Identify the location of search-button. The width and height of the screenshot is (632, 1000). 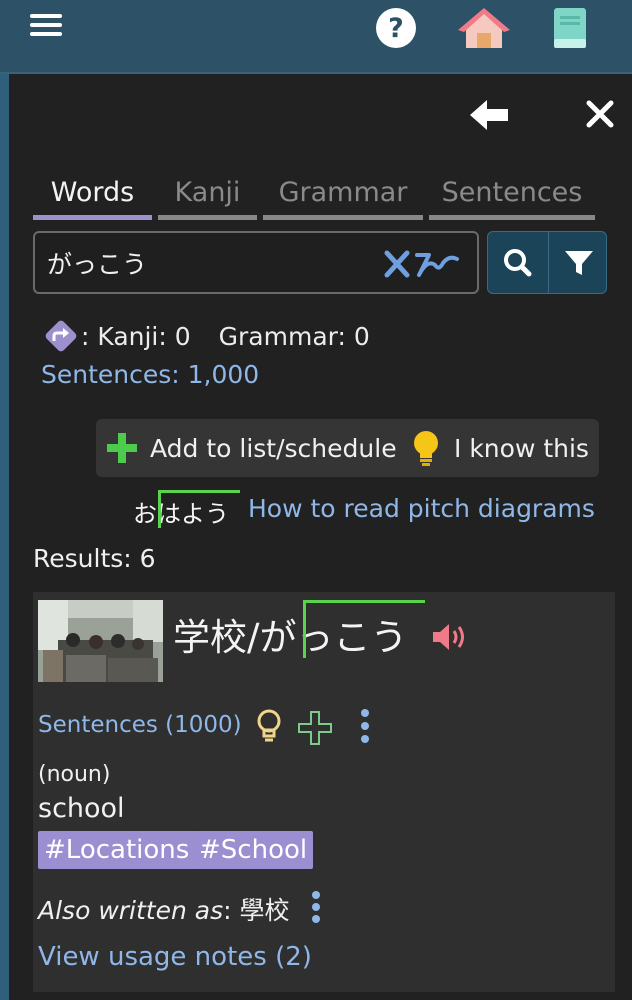
(518, 262).